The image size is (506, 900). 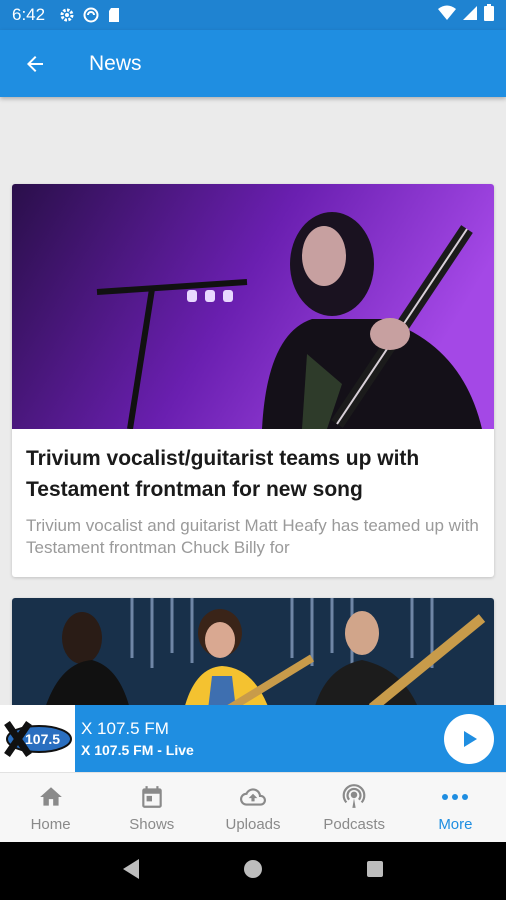 I want to click on nav-label-home: Home, so click(x=50, y=824).